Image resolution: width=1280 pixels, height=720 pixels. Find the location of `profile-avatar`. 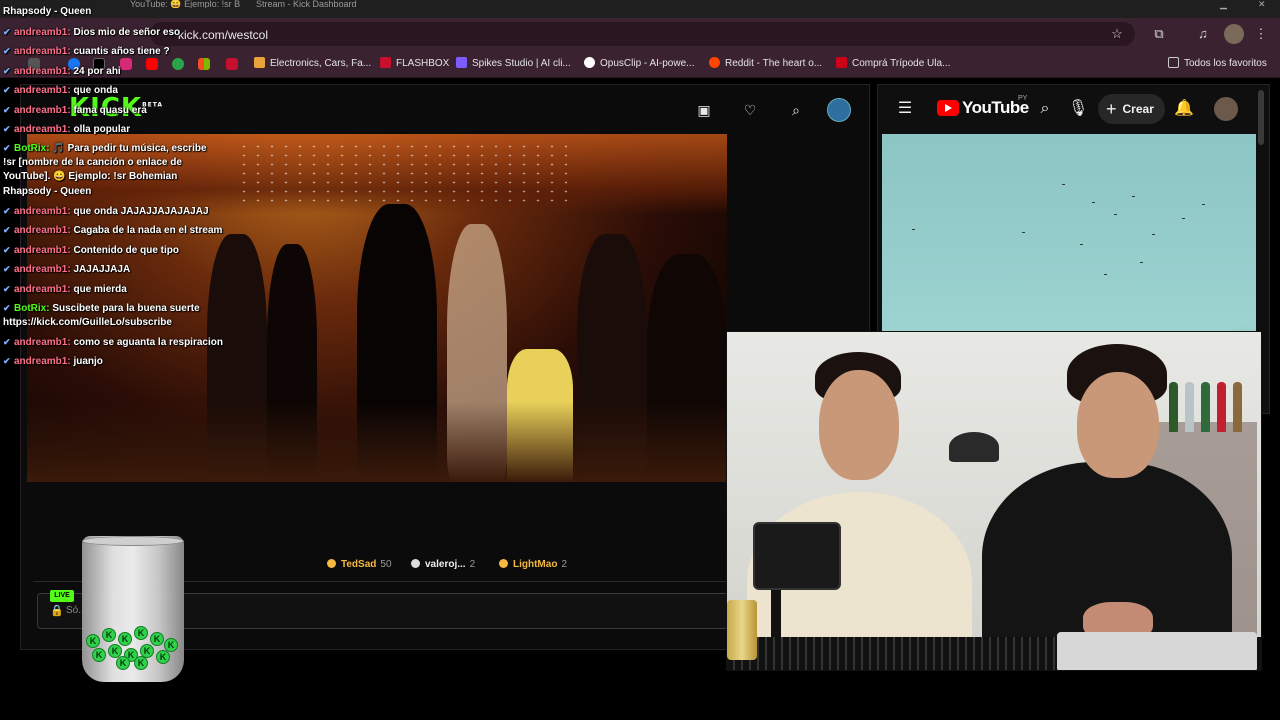

profile-avatar is located at coordinates (1234, 34).